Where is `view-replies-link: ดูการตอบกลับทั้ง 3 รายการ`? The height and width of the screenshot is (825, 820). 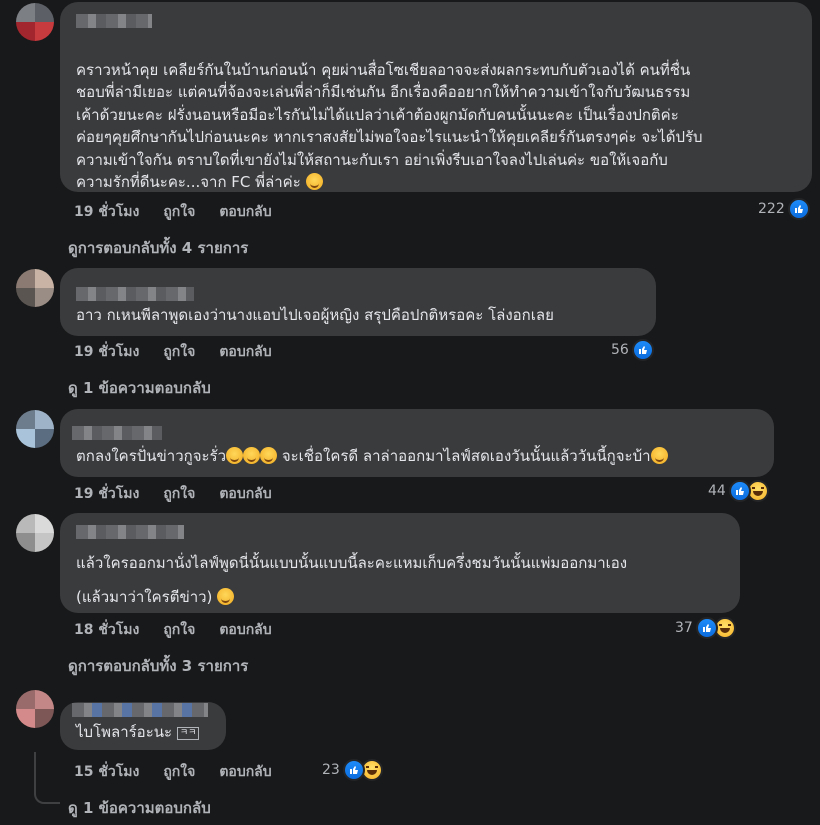 view-replies-link: ดูการตอบกลับทั้ง 3 รายการ is located at coordinates (158, 666).